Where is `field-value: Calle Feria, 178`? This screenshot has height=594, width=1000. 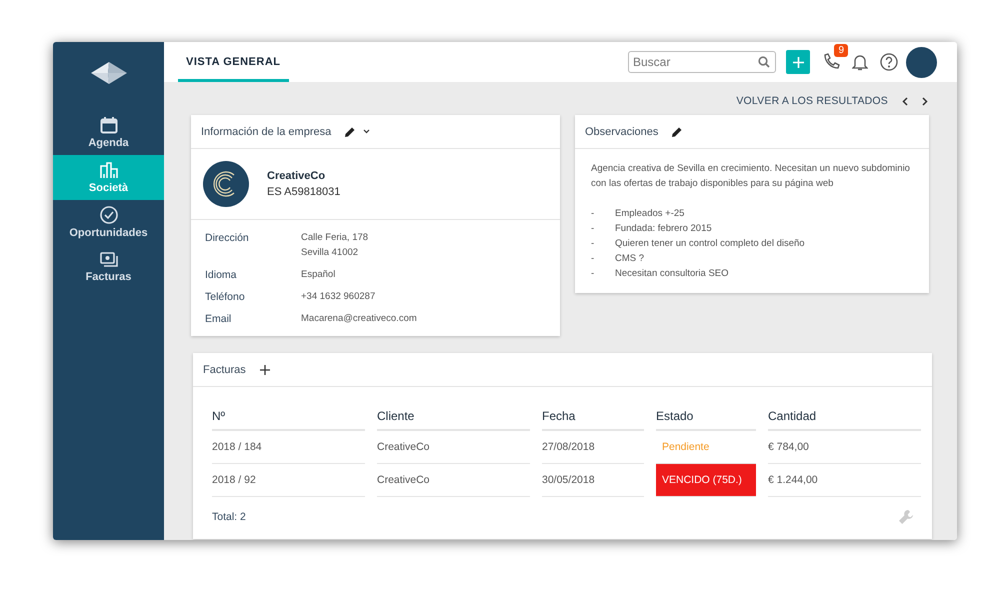
field-value: Calle Feria, 178 is located at coordinates (335, 237).